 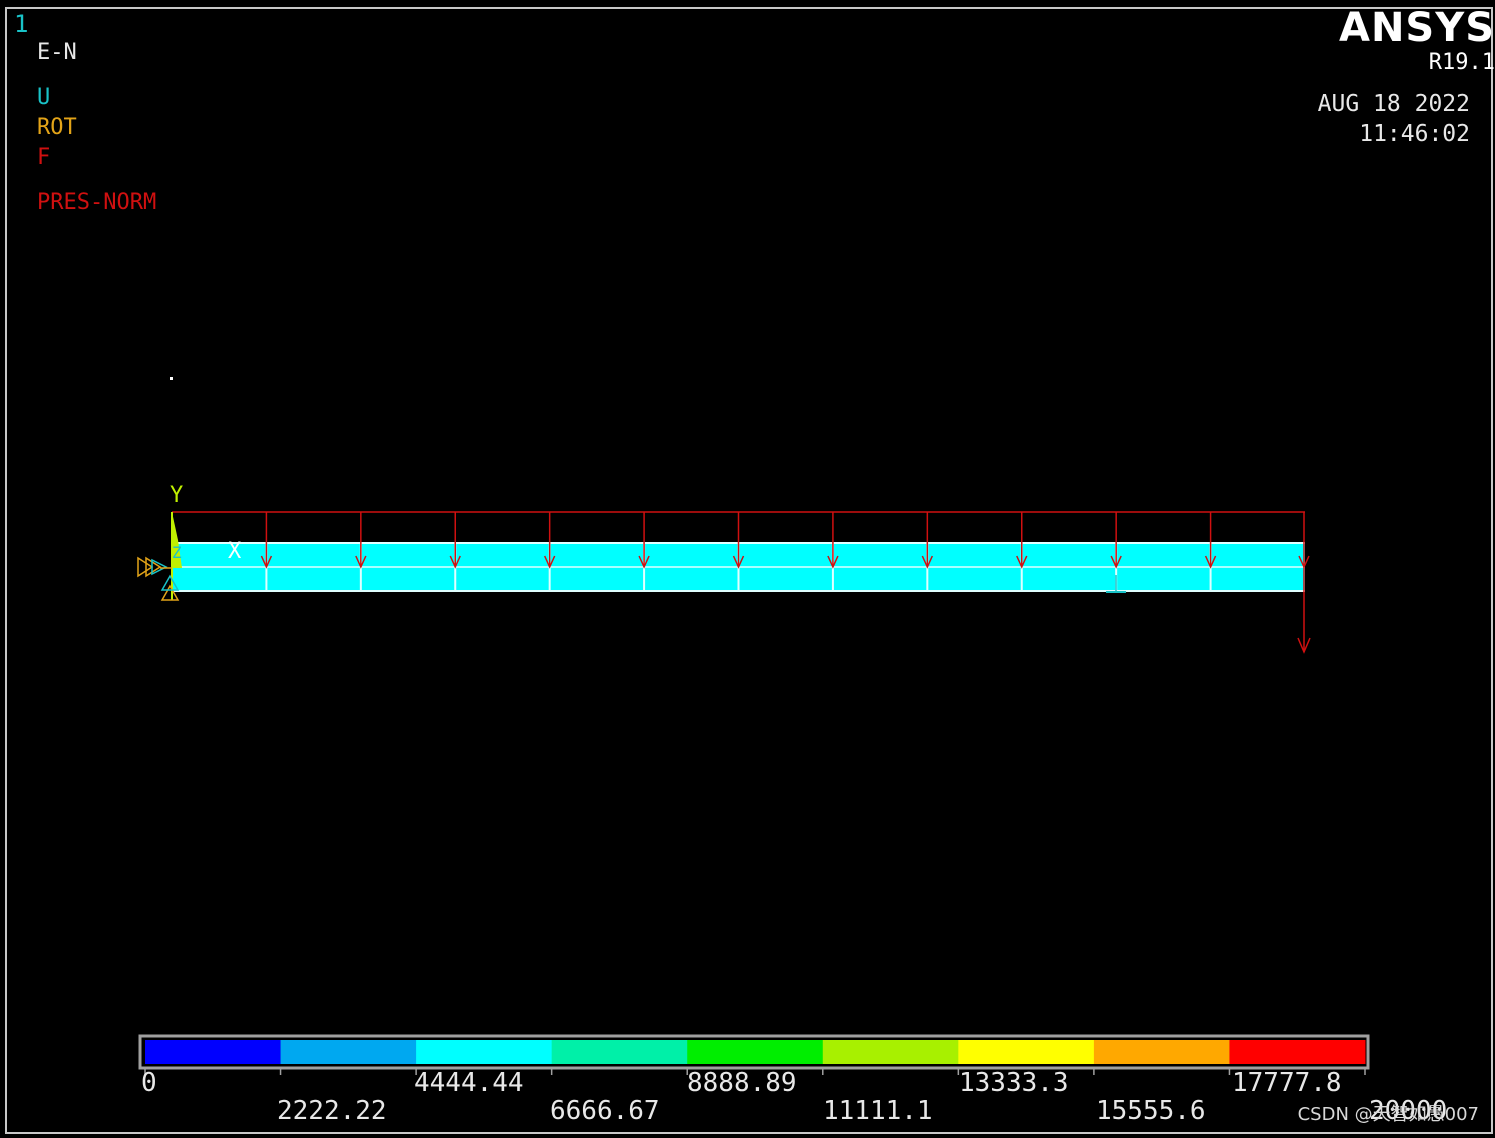 I want to click on colorbar-label: 11111.1, so click(x=878, y=1111).